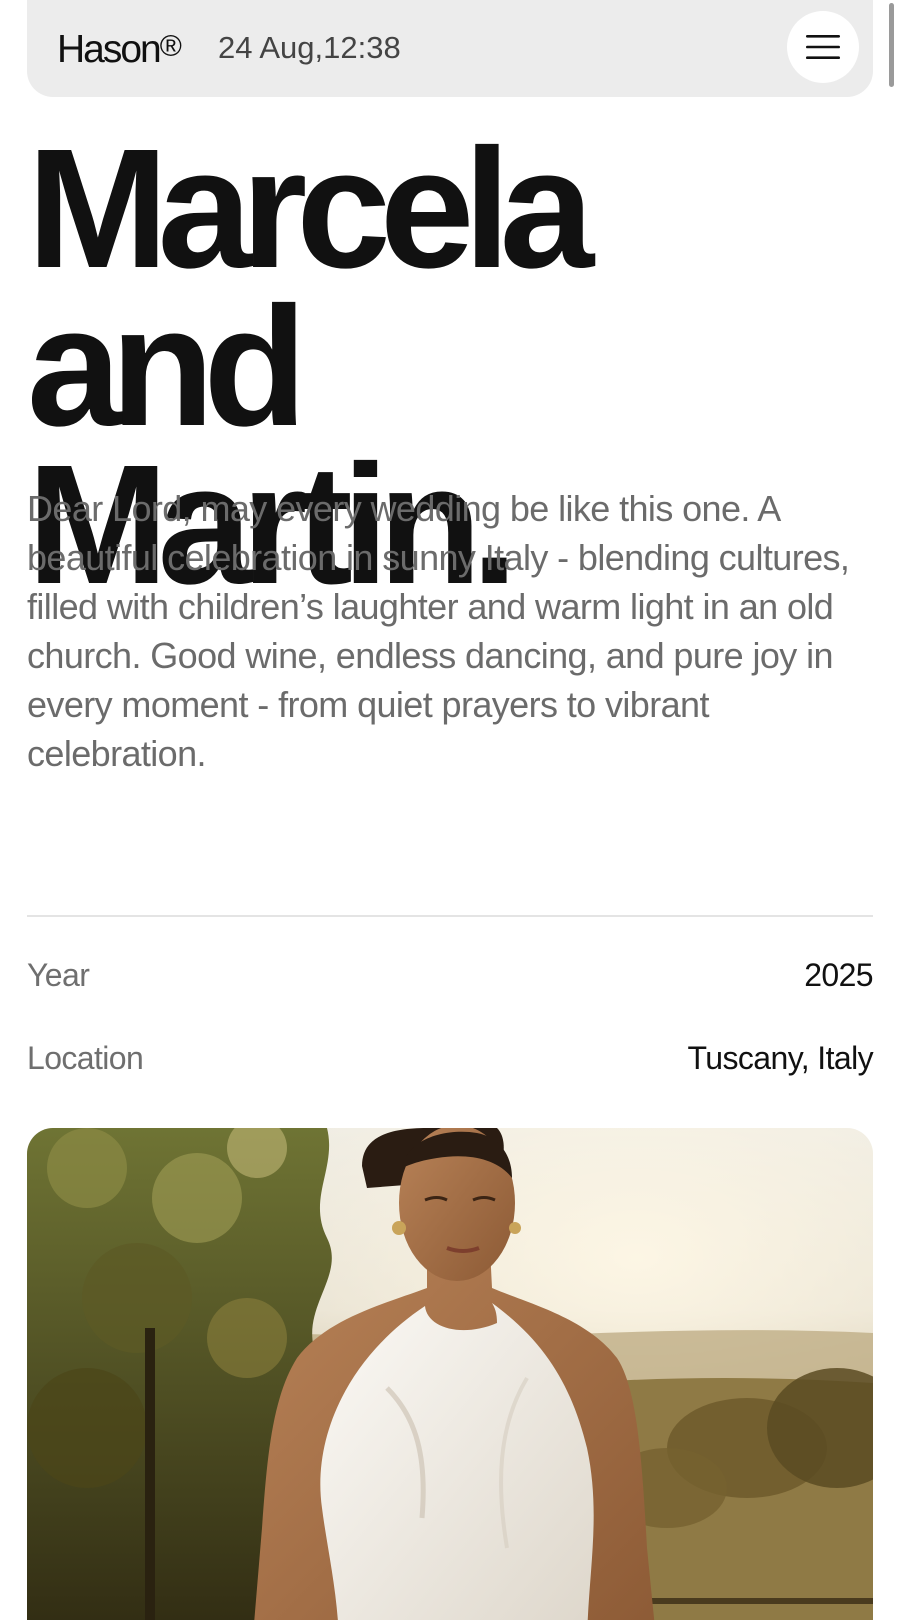 The width and height of the screenshot is (900, 1620). I want to click on detail-row-year: Year 2025, so click(450, 975).